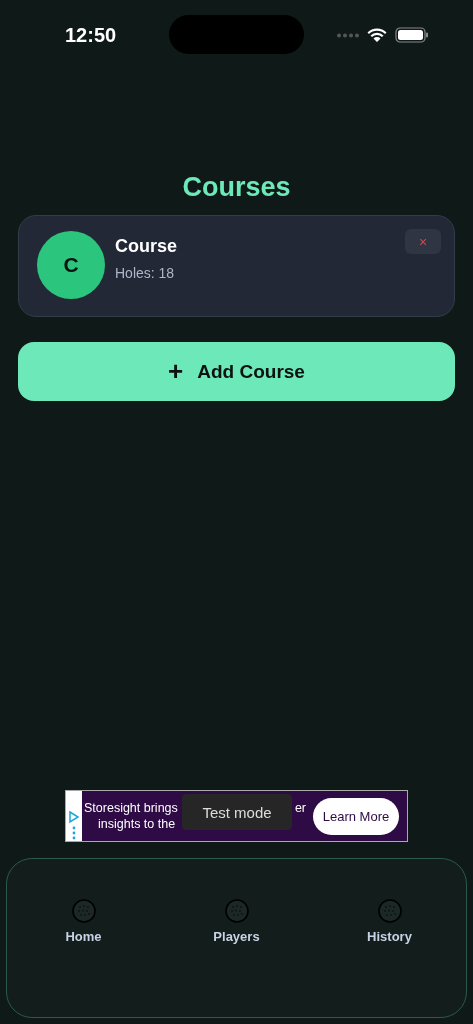  What do you see at coordinates (83, 924) in the screenshot?
I see `tab: Home` at bounding box center [83, 924].